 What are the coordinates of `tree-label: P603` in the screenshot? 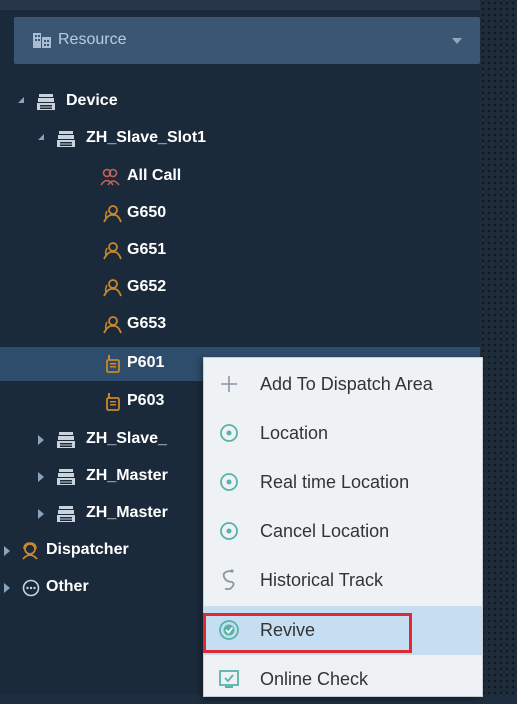 It's located at (146, 400).